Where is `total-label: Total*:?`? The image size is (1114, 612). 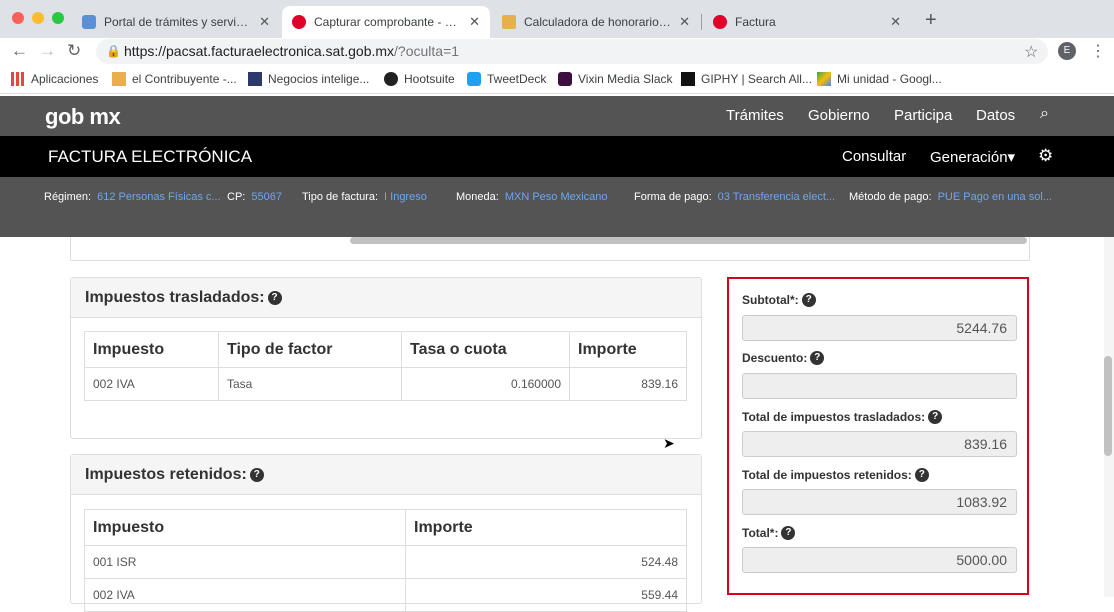
total-label: Total*:? is located at coordinates (769, 533).